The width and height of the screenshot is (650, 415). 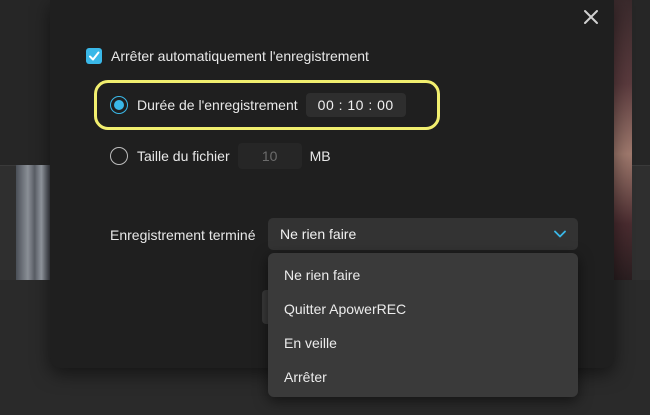 I want to click on file-size-label: Taille du fichier, so click(x=183, y=156).